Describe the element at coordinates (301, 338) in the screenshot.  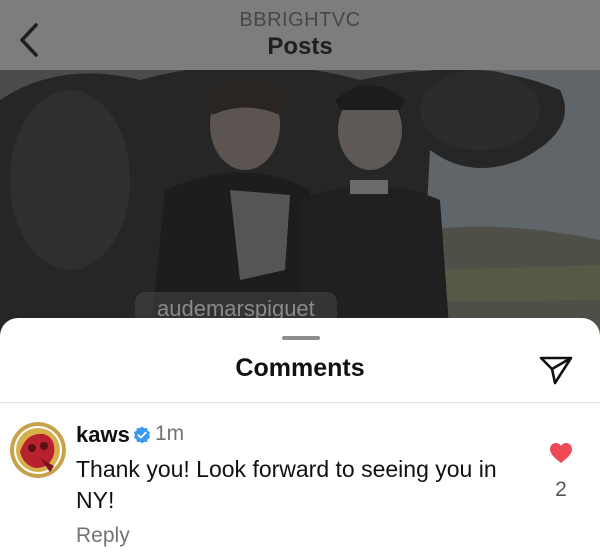
I see `drag-handle` at that location.